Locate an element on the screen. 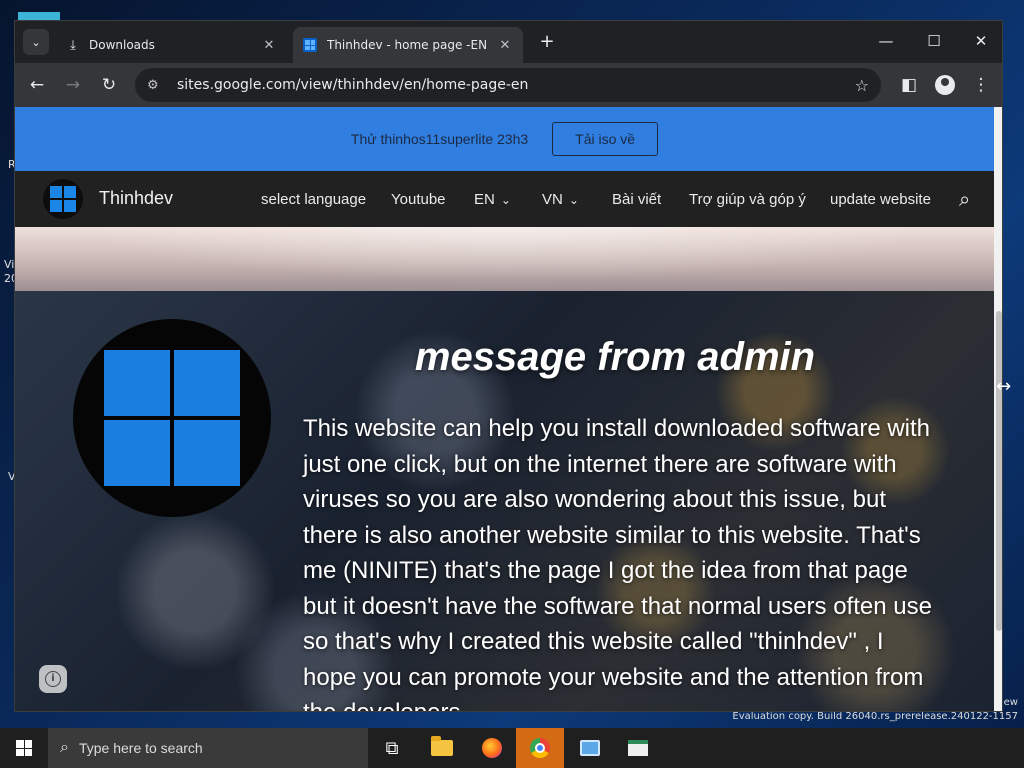 The image size is (1024, 768). start-button is located at coordinates (24, 748).